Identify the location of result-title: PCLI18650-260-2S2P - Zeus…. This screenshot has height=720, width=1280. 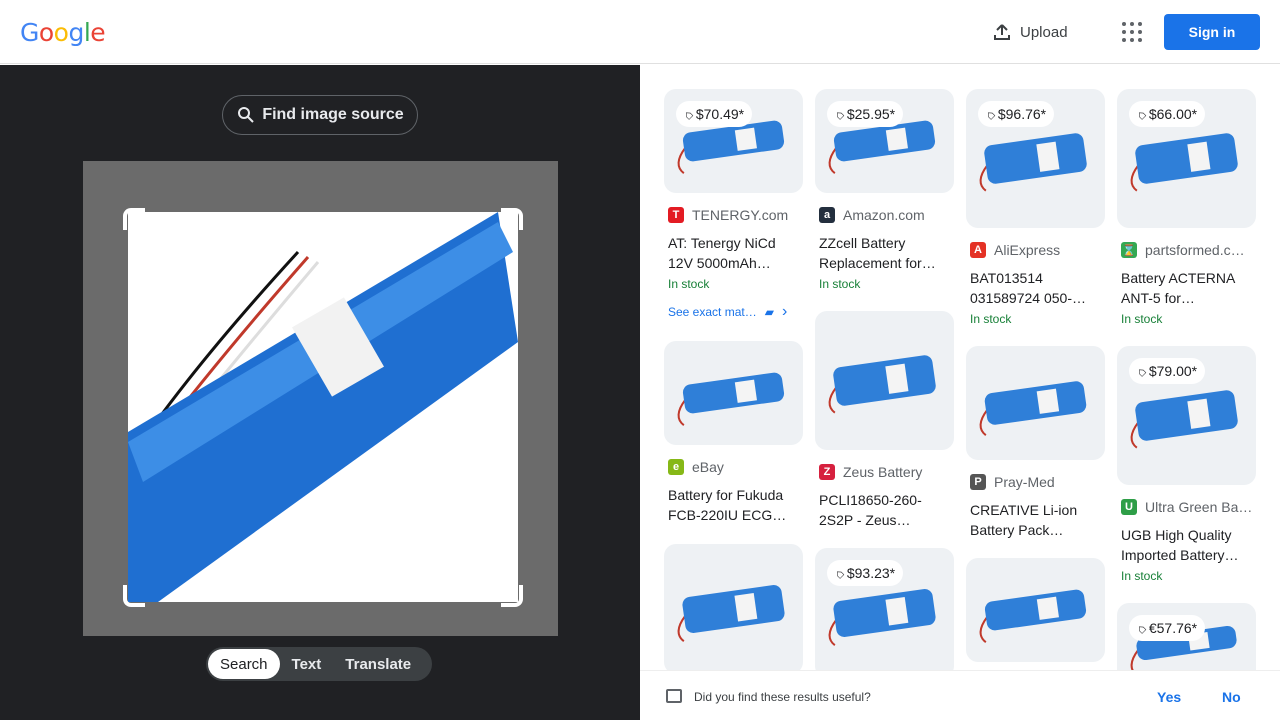
(885, 510).